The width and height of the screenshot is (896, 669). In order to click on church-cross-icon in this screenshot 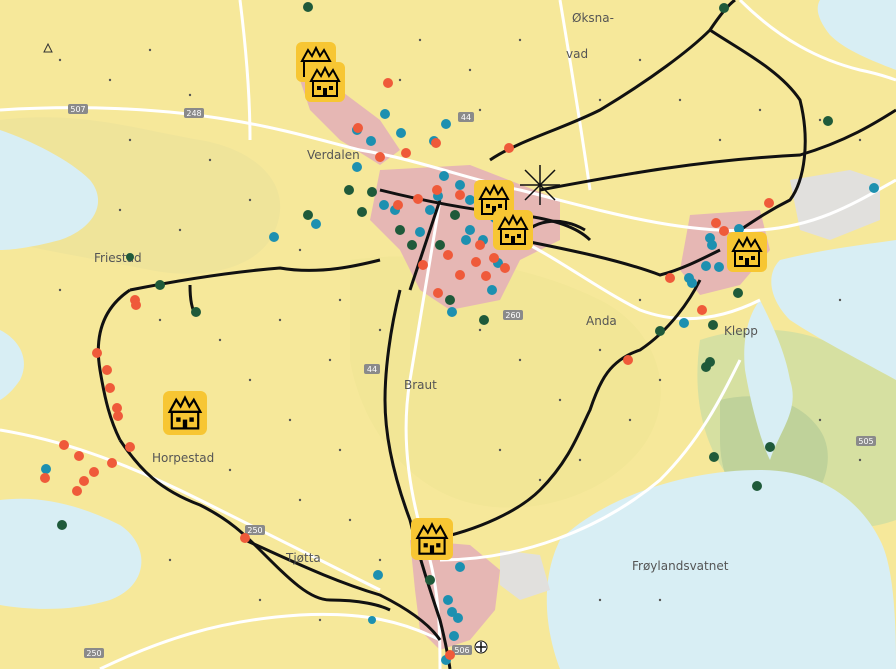, I will do `click(481, 647)`.